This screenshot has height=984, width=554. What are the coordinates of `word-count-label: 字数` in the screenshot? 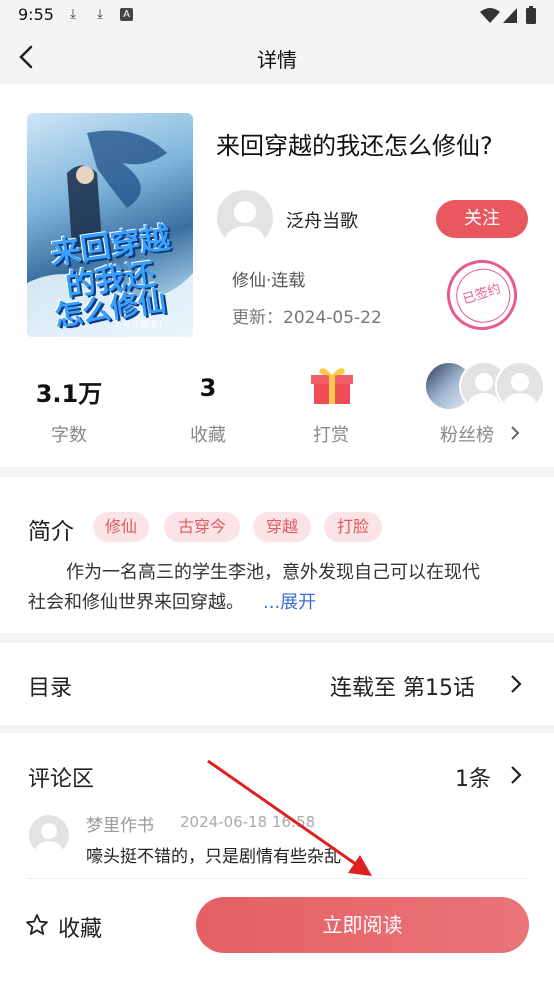 It's located at (69, 435).